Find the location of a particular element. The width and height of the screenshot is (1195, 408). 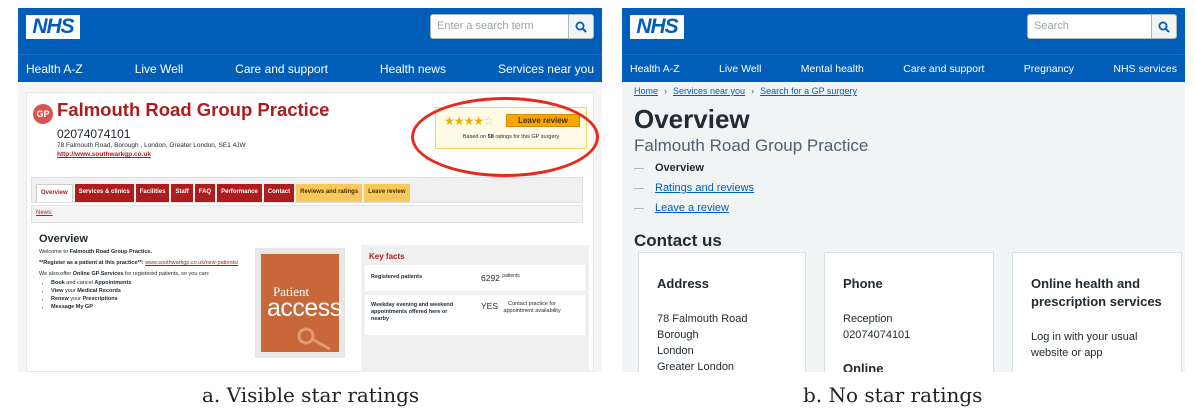

page-title: Overview is located at coordinates (692, 119).